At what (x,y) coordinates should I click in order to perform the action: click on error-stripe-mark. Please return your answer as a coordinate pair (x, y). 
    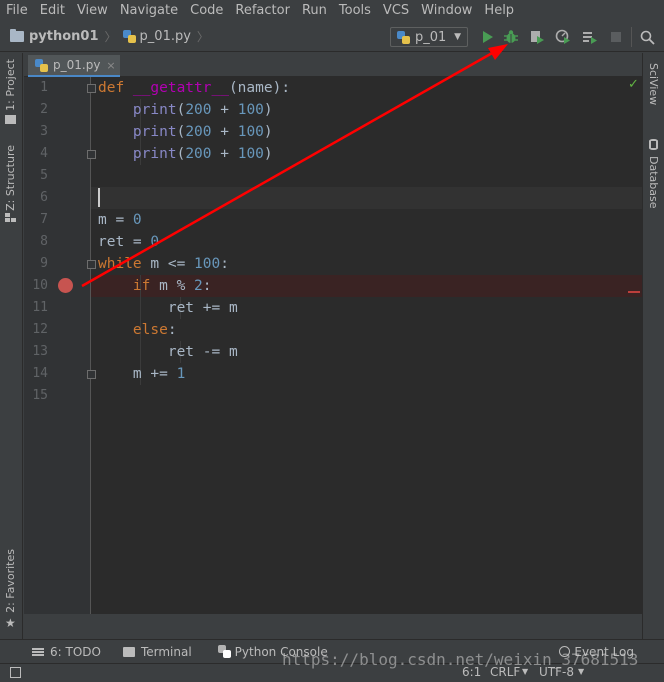
    Looking at the image, I should click on (634, 292).